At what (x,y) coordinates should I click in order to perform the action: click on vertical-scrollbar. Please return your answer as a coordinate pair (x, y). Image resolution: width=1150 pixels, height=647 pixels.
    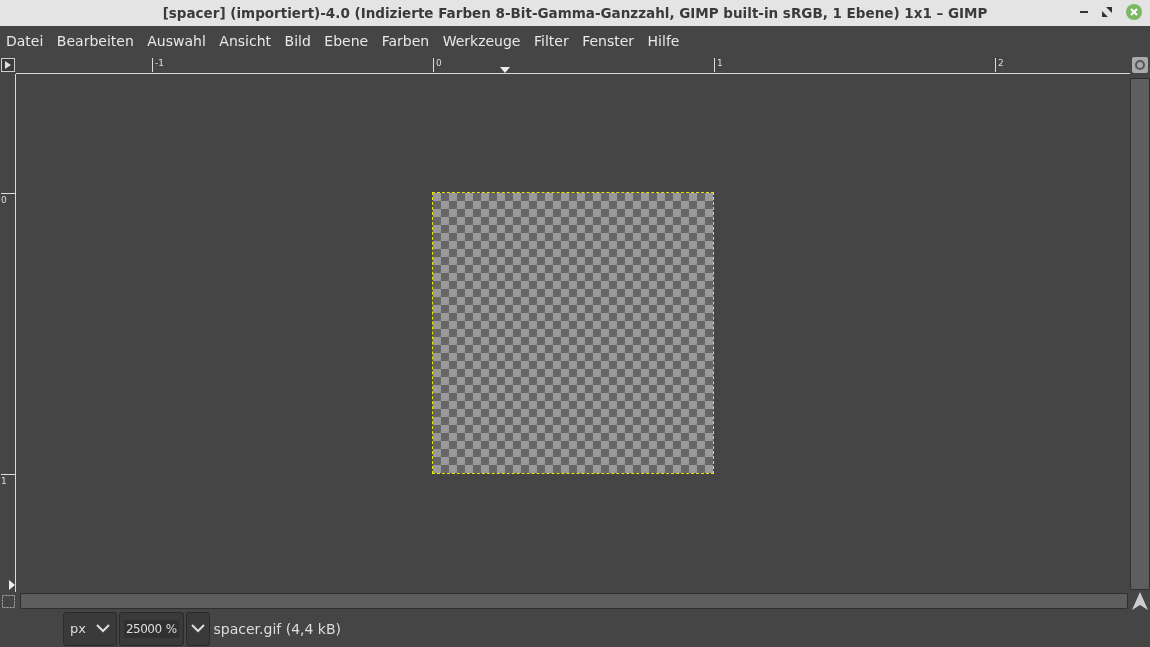
    Looking at the image, I should click on (1140, 334).